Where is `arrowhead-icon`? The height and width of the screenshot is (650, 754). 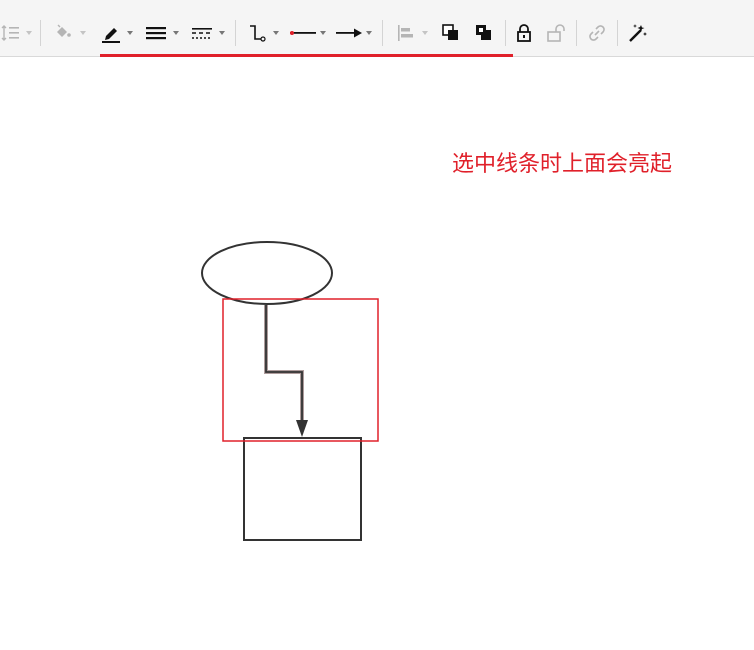 arrowhead-icon is located at coordinates (302, 428).